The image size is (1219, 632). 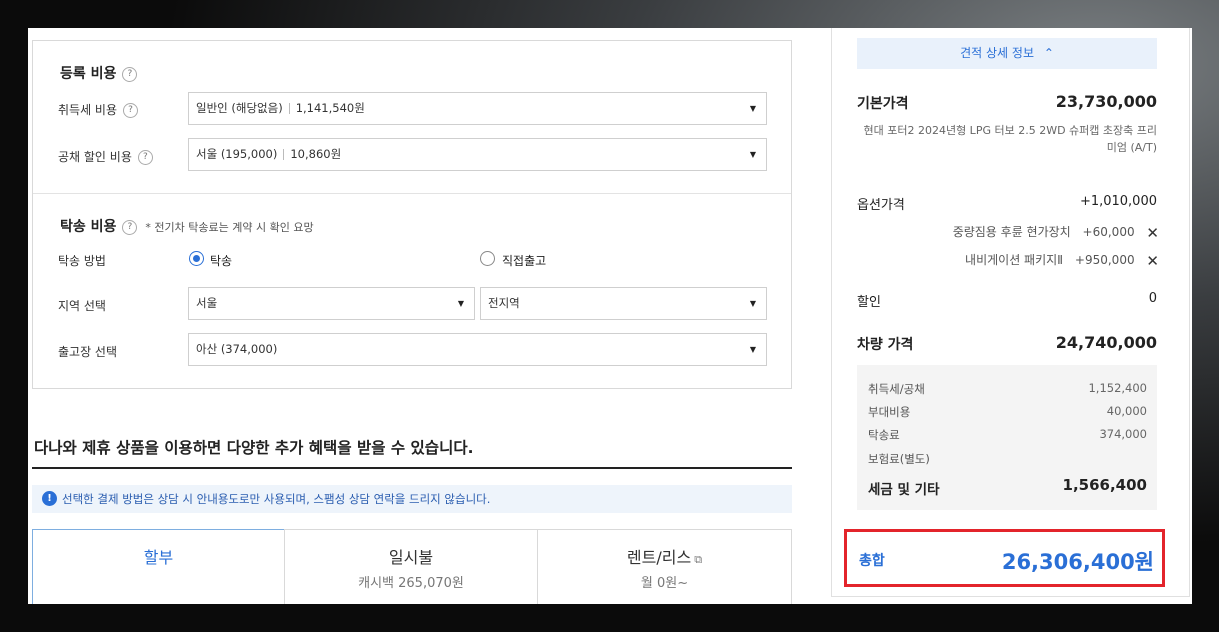 I want to click on tab-rent-lease: 렌트/리스 ⧉ 월 0원~, so click(x=664, y=566).